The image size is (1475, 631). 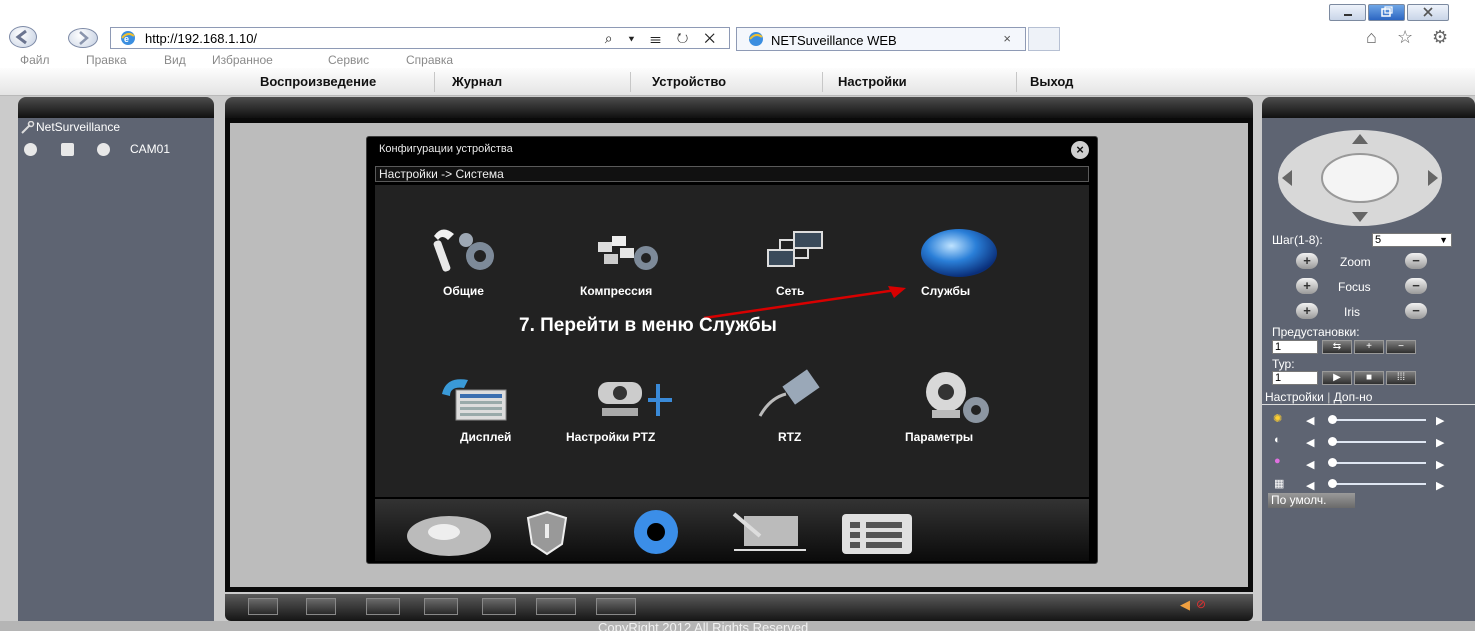 I want to click on contrast-slider, so click(x=1378, y=442).